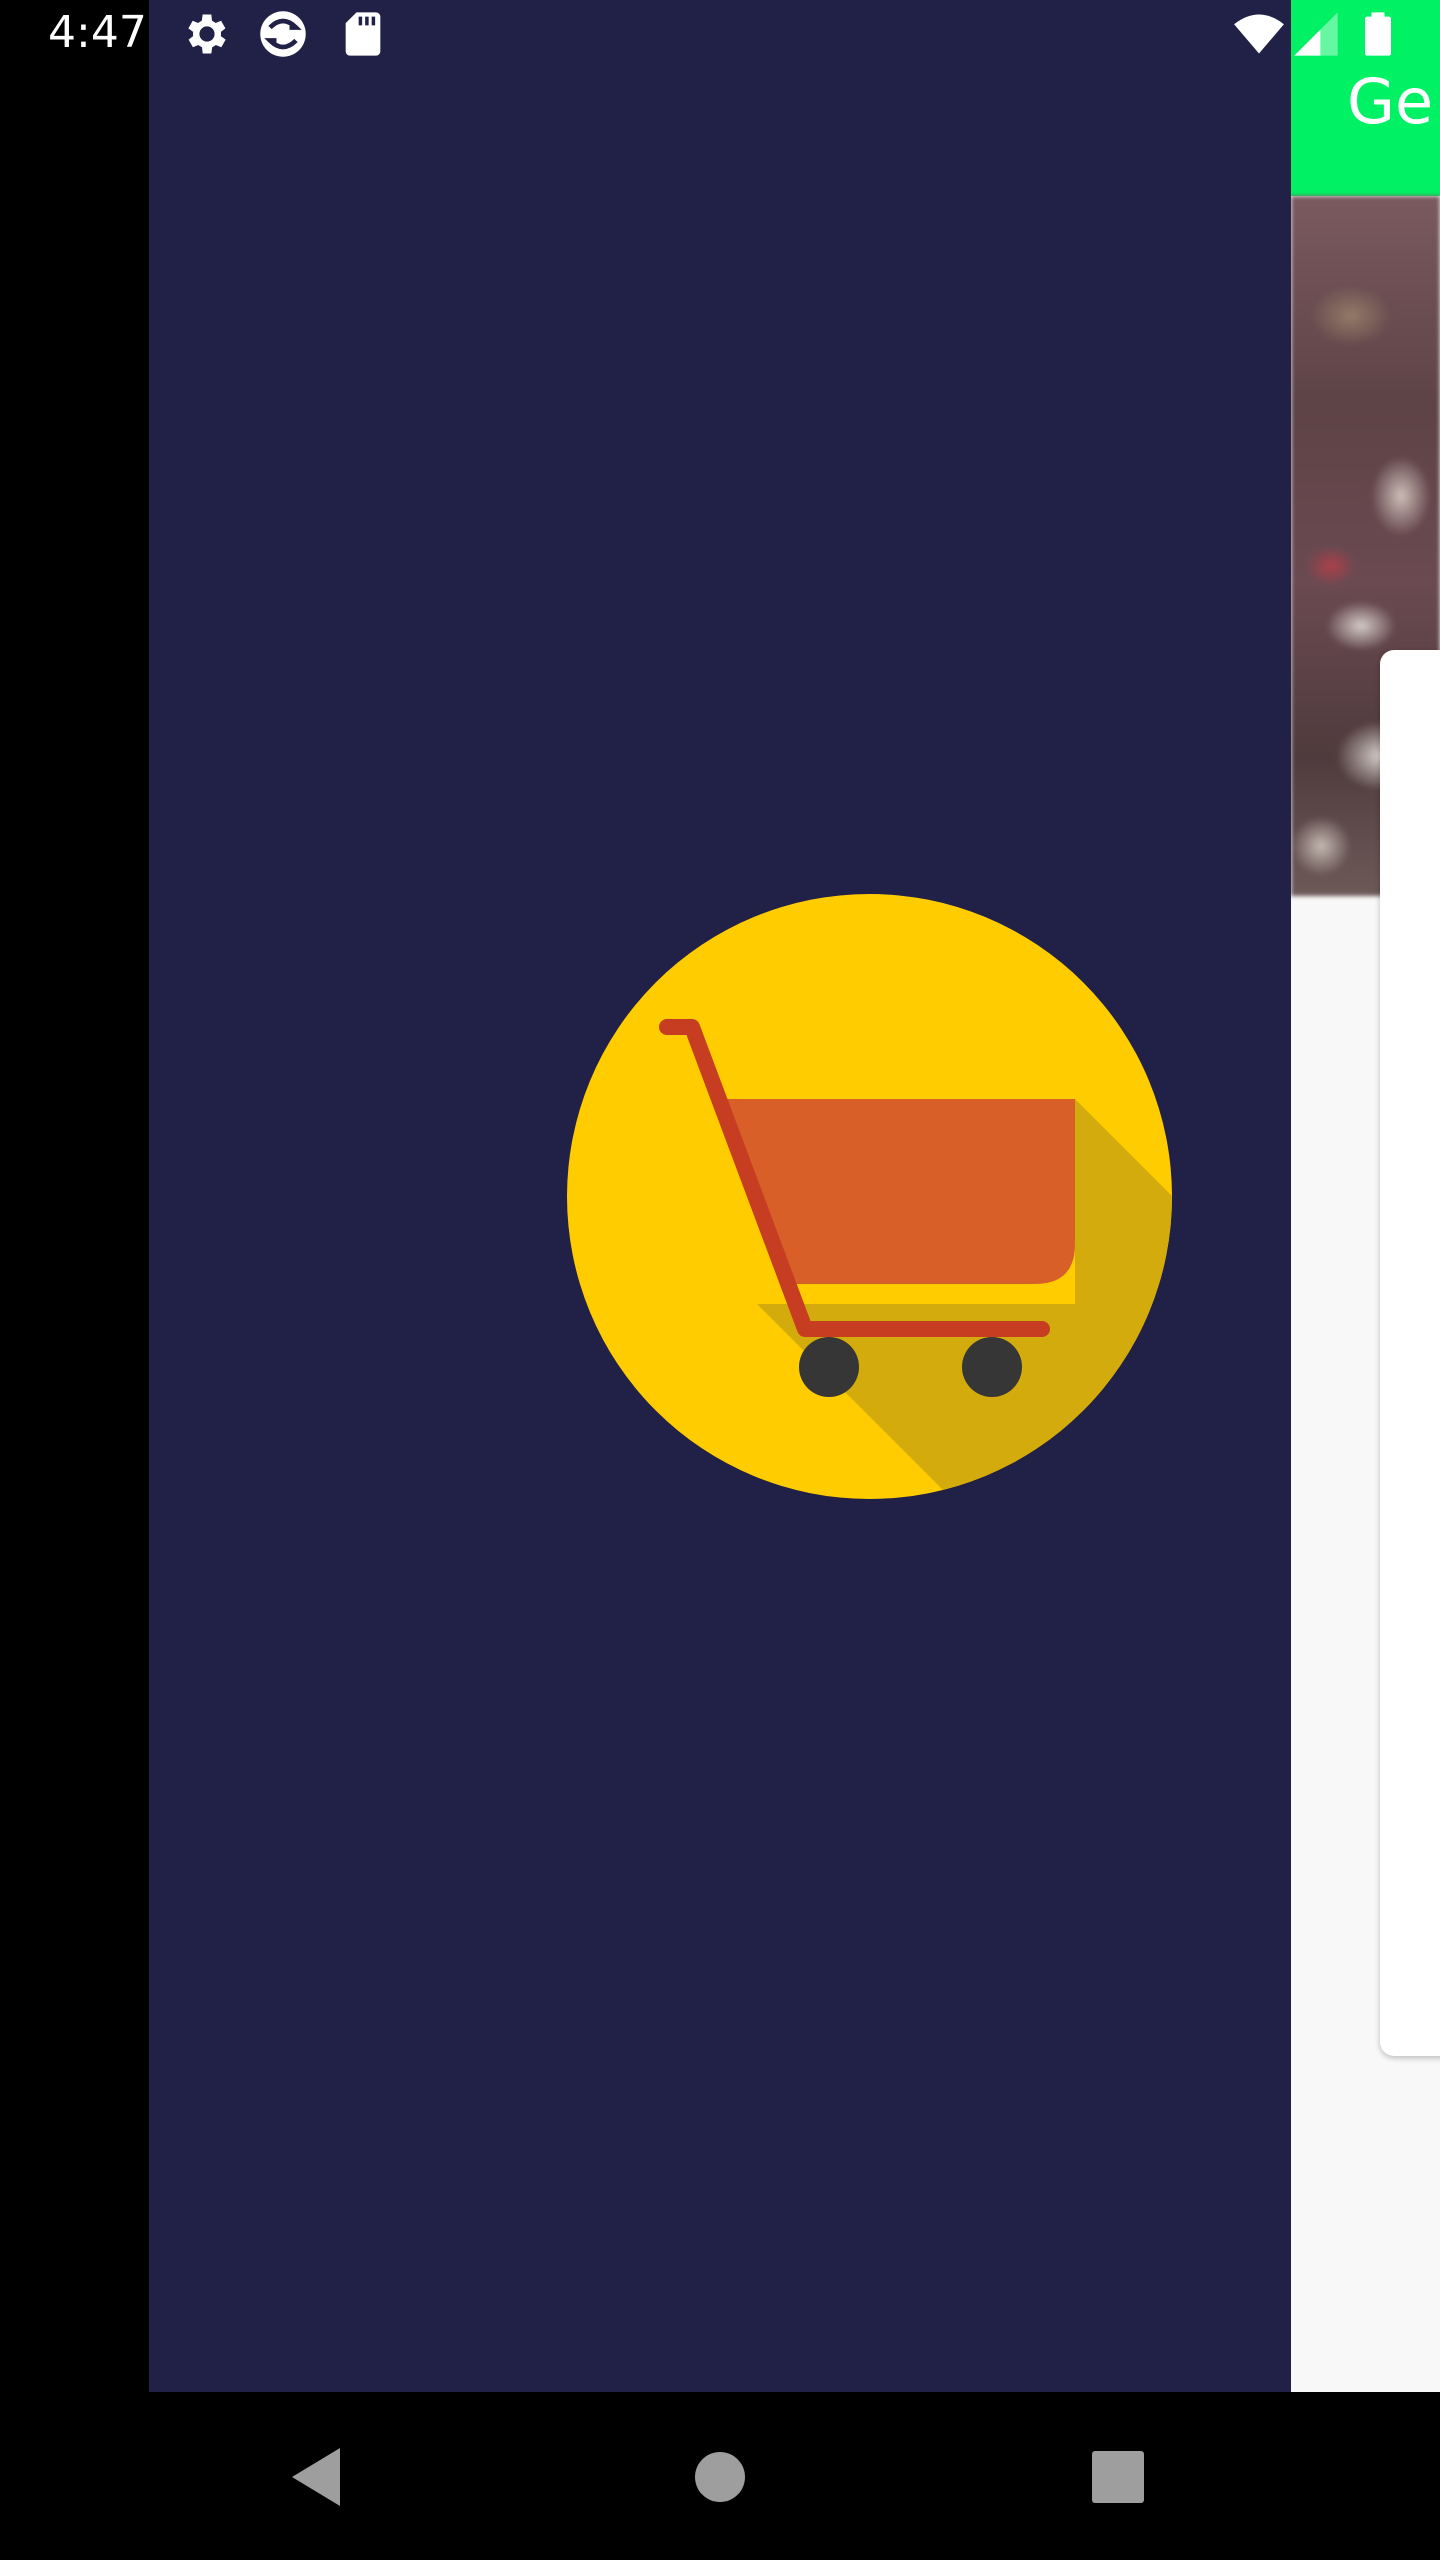  Describe the element at coordinates (1259, 34) in the screenshot. I see `wifi-icon` at that location.